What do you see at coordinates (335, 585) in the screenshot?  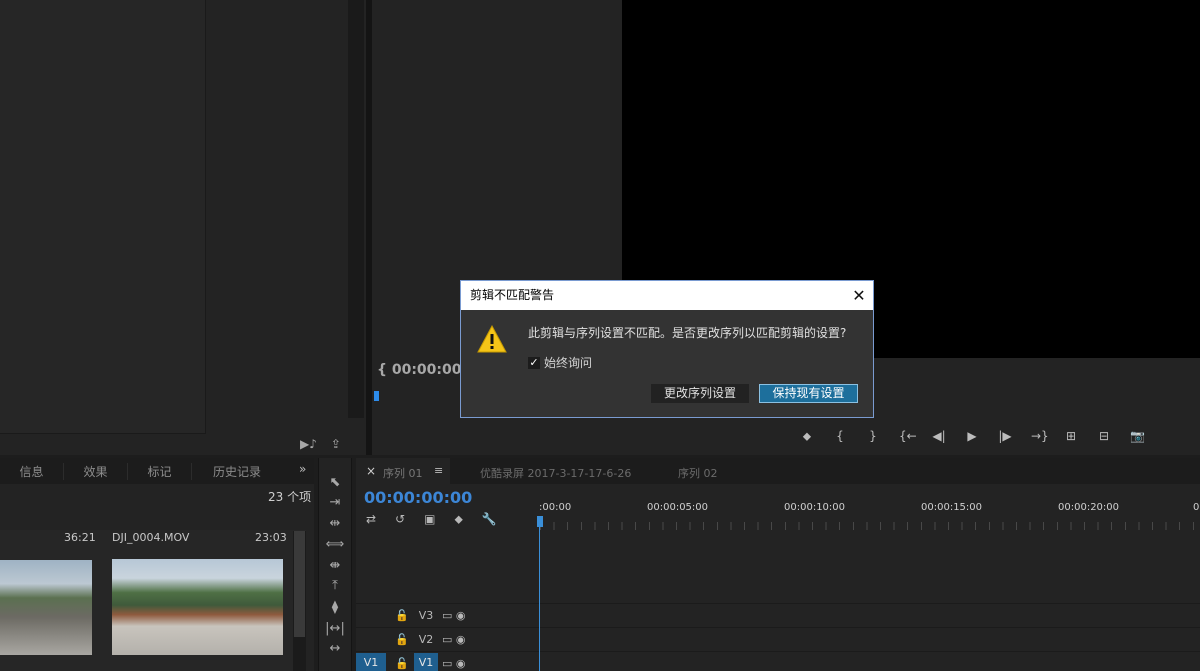 I see `razor-tool-icon: ⤒` at bounding box center [335, 585].